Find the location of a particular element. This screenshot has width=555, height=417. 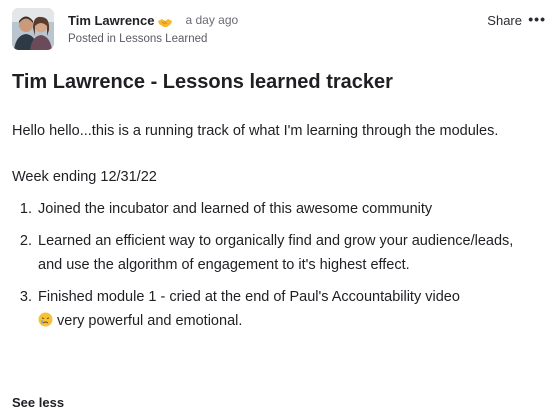

share-button: Share is located at coordinates (504, 20).